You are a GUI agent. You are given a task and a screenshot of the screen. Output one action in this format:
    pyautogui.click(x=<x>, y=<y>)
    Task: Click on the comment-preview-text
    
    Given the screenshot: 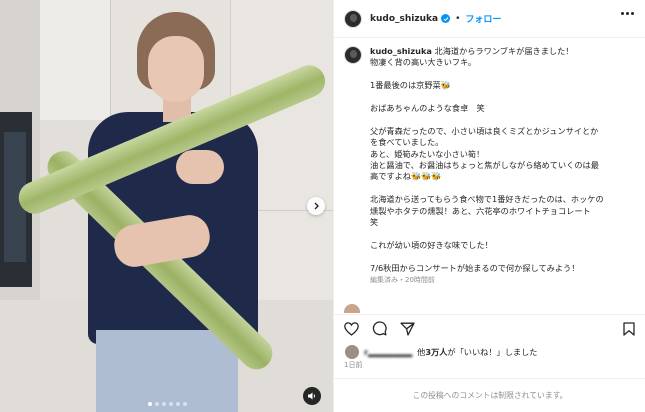 What is the action you would take?
    pyautogui.click(x=454, y=308)
    